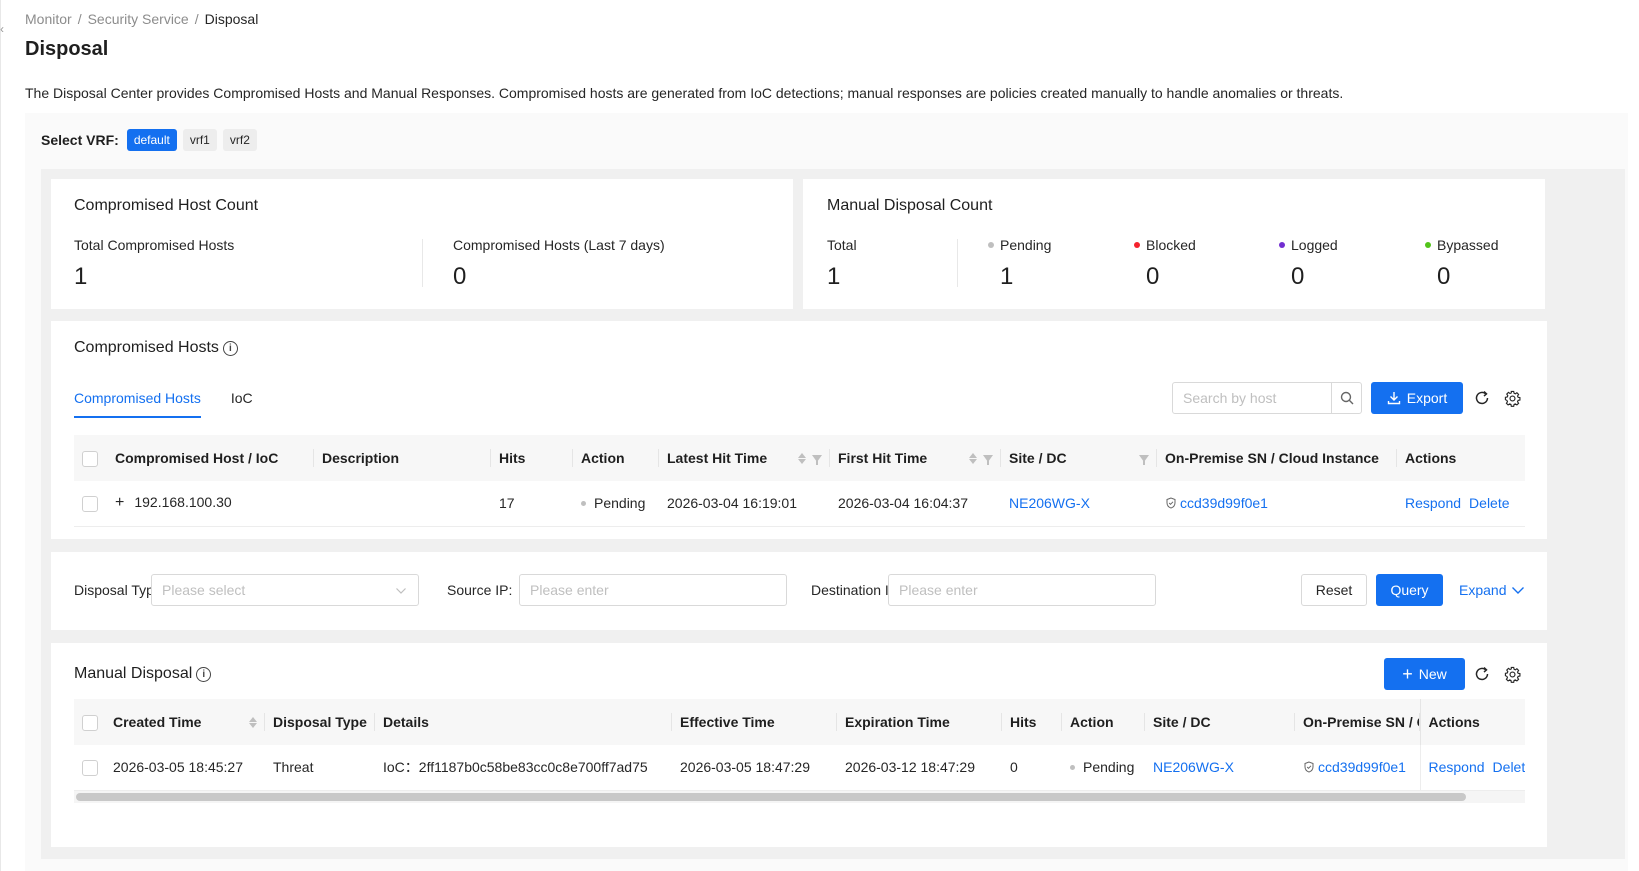 The image size is (1639, 871). What do you see at coordinates (1165, 245) in the screenshot?
I see `stat-blocked-label: Blocked` at bounding box center [1165, 245].